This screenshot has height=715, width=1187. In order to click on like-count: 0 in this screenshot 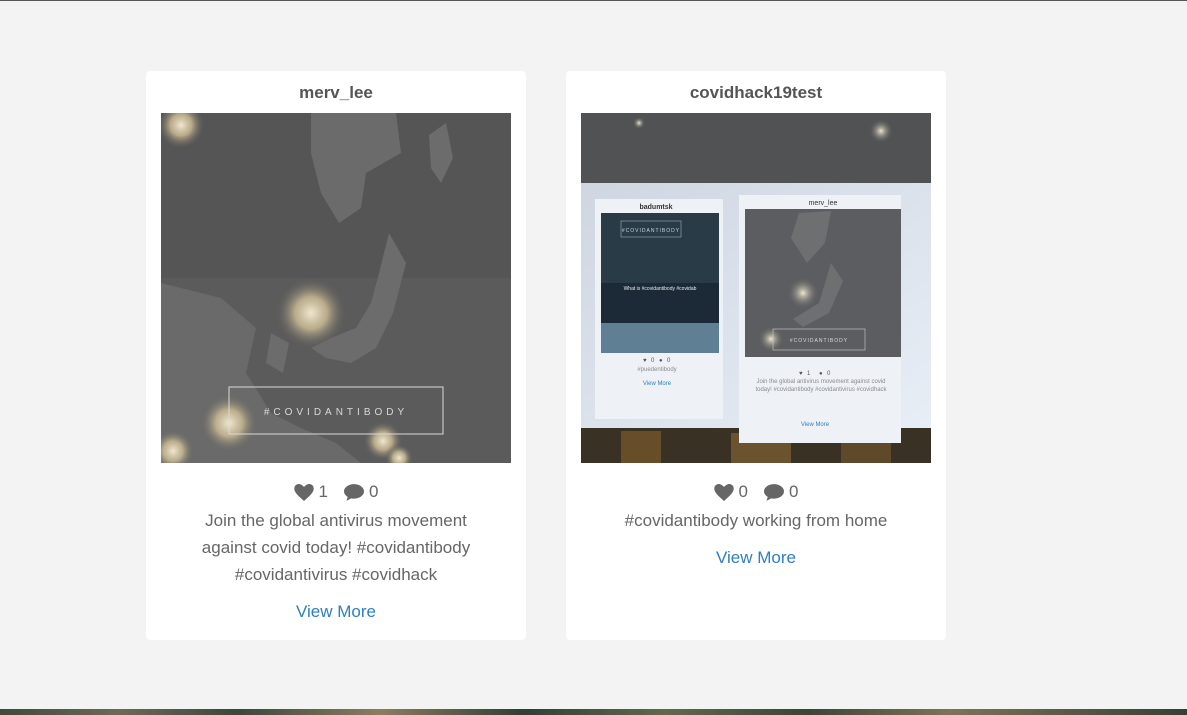, I will do `click(743, 491)`.